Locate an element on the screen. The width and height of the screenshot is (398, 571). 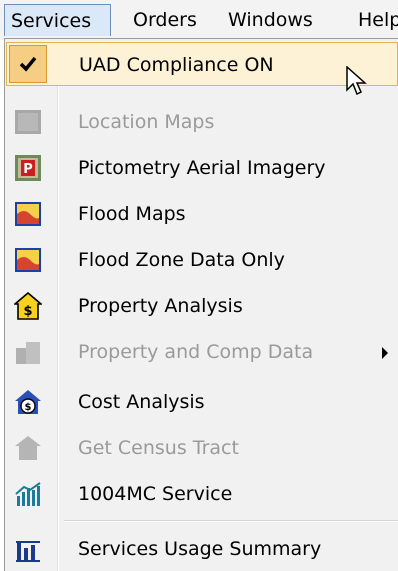
flood-zone-icon is located at coordinates (28, 260).